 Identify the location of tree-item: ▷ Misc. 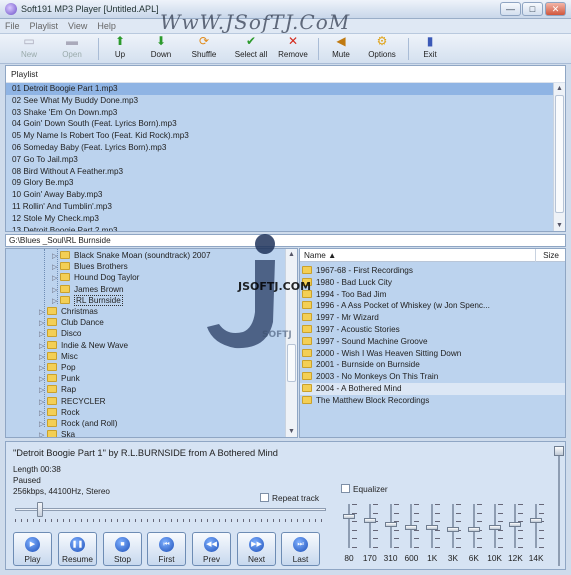
(58, 356).